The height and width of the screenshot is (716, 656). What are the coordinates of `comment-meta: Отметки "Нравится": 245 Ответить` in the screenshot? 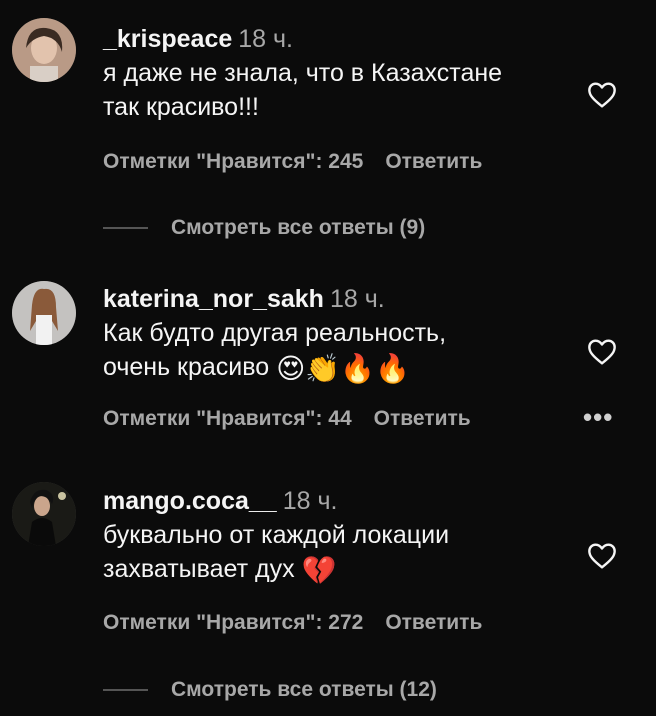 It's located at (292, 162).